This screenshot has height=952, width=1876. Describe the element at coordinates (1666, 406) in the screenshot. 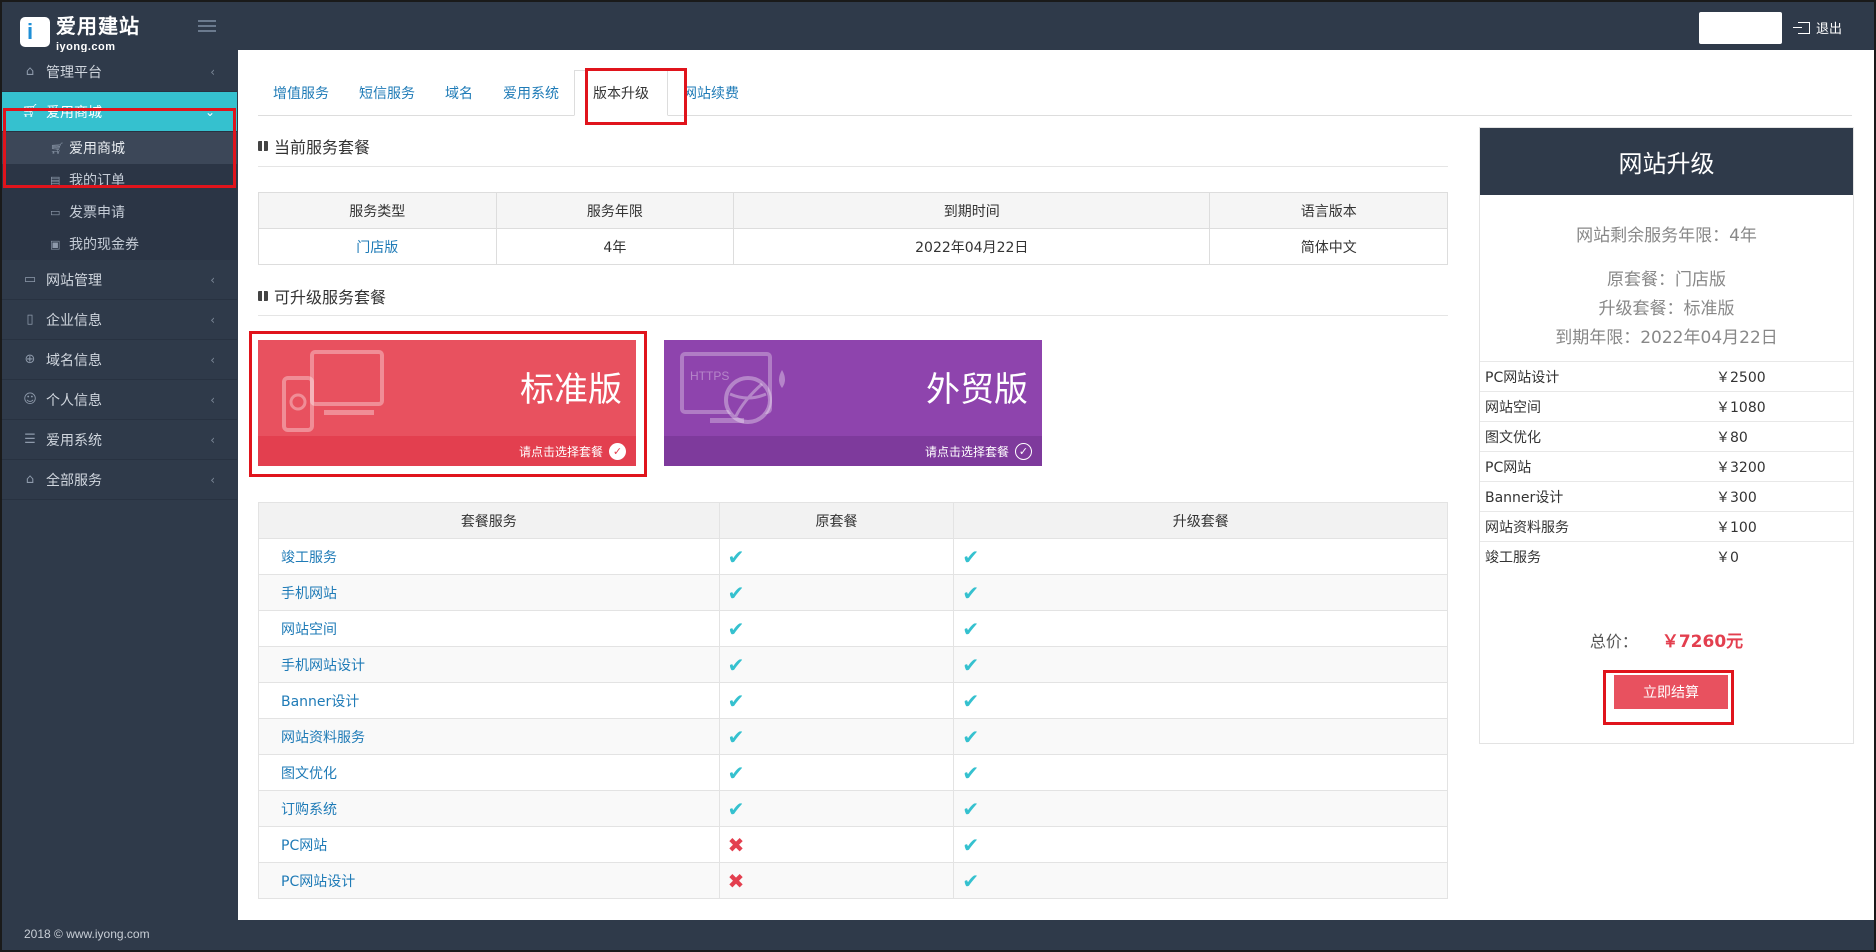

I see `price-row: 网站空间 ￥1080` at that location.